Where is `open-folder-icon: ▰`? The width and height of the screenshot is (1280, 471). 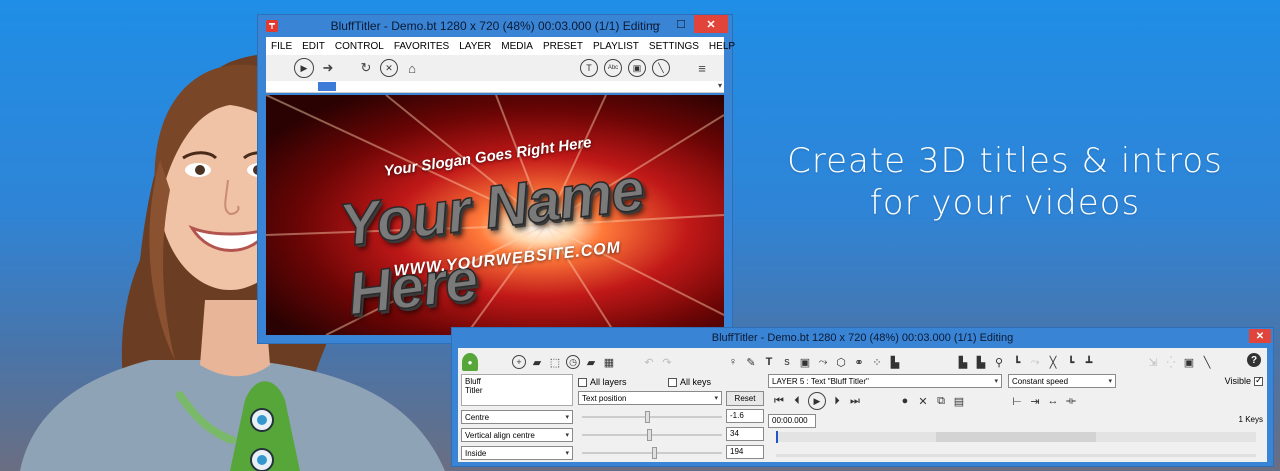
open-folder-icon: ▰ is located at coordinates (537, 362).